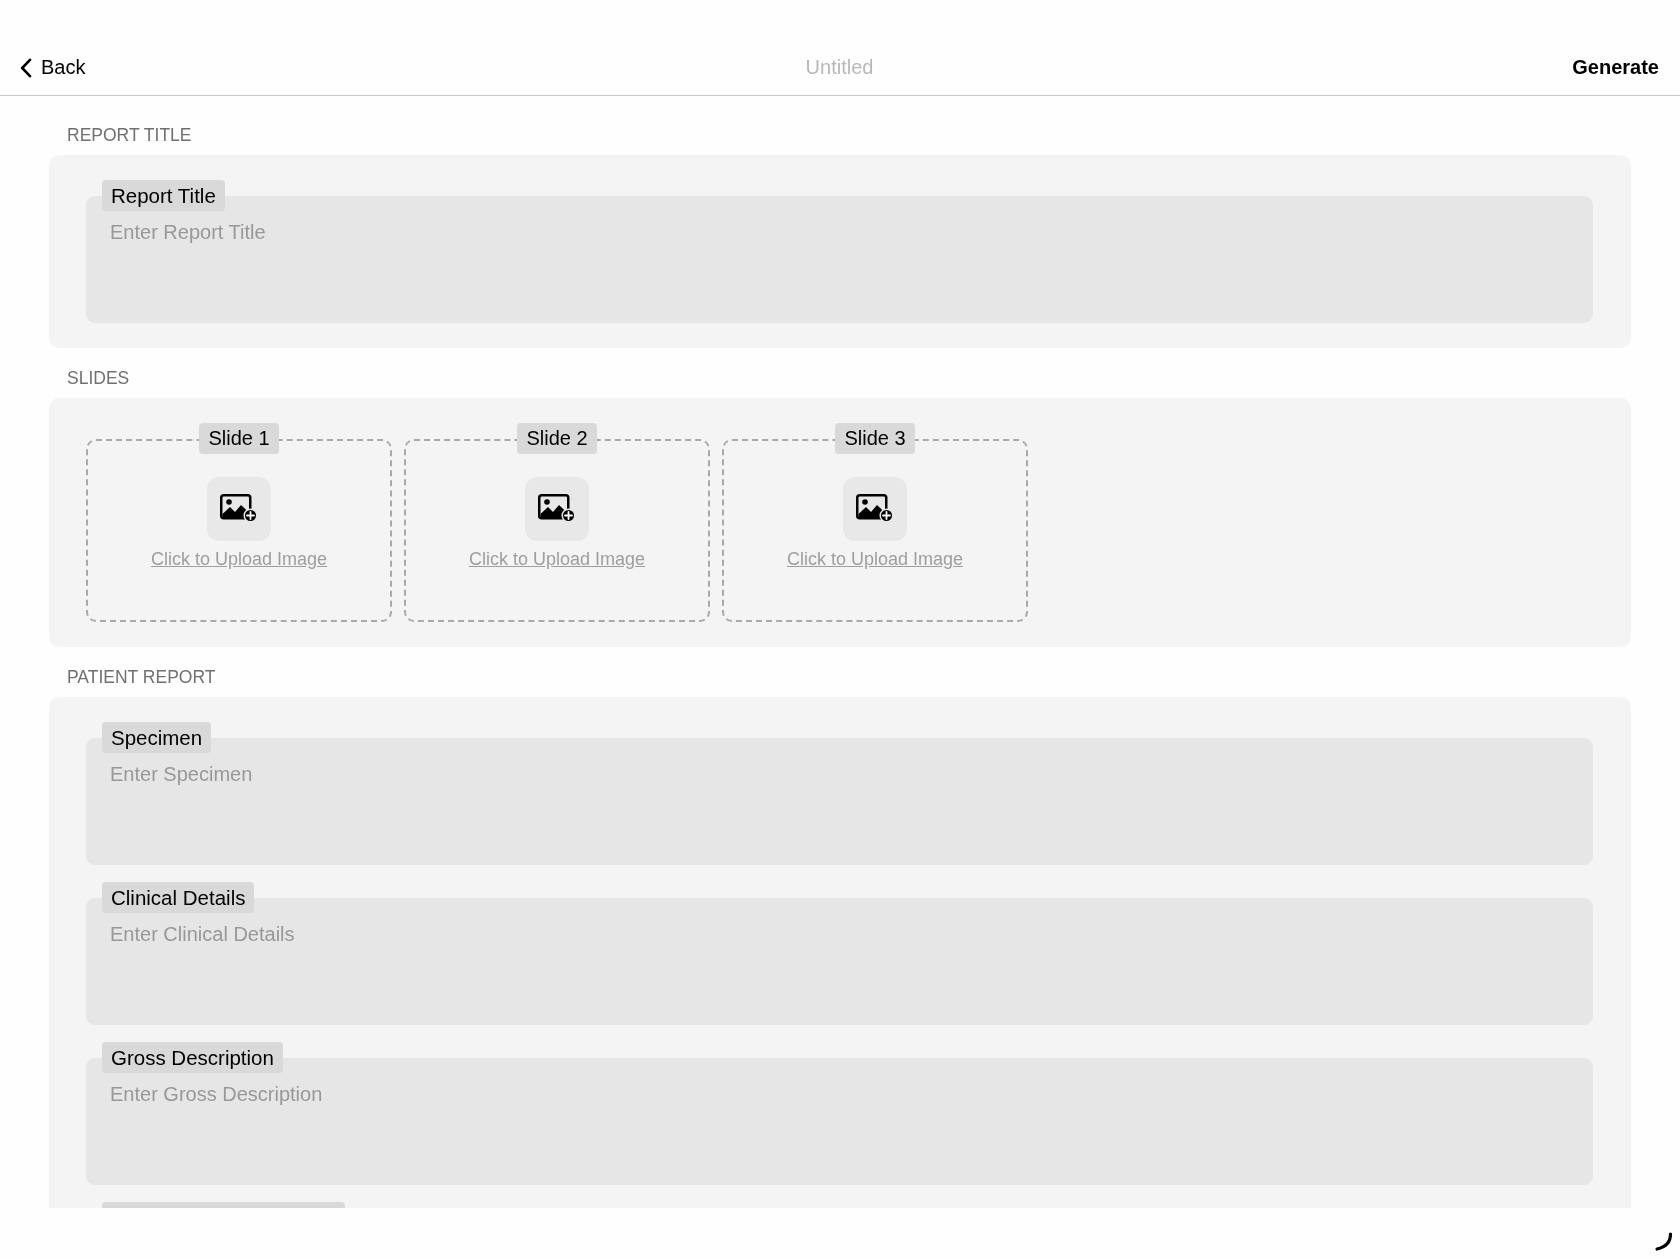 The image size is (1680, 1259). I want to click on section-heading: REPORT TITLE, so click(129, 135).